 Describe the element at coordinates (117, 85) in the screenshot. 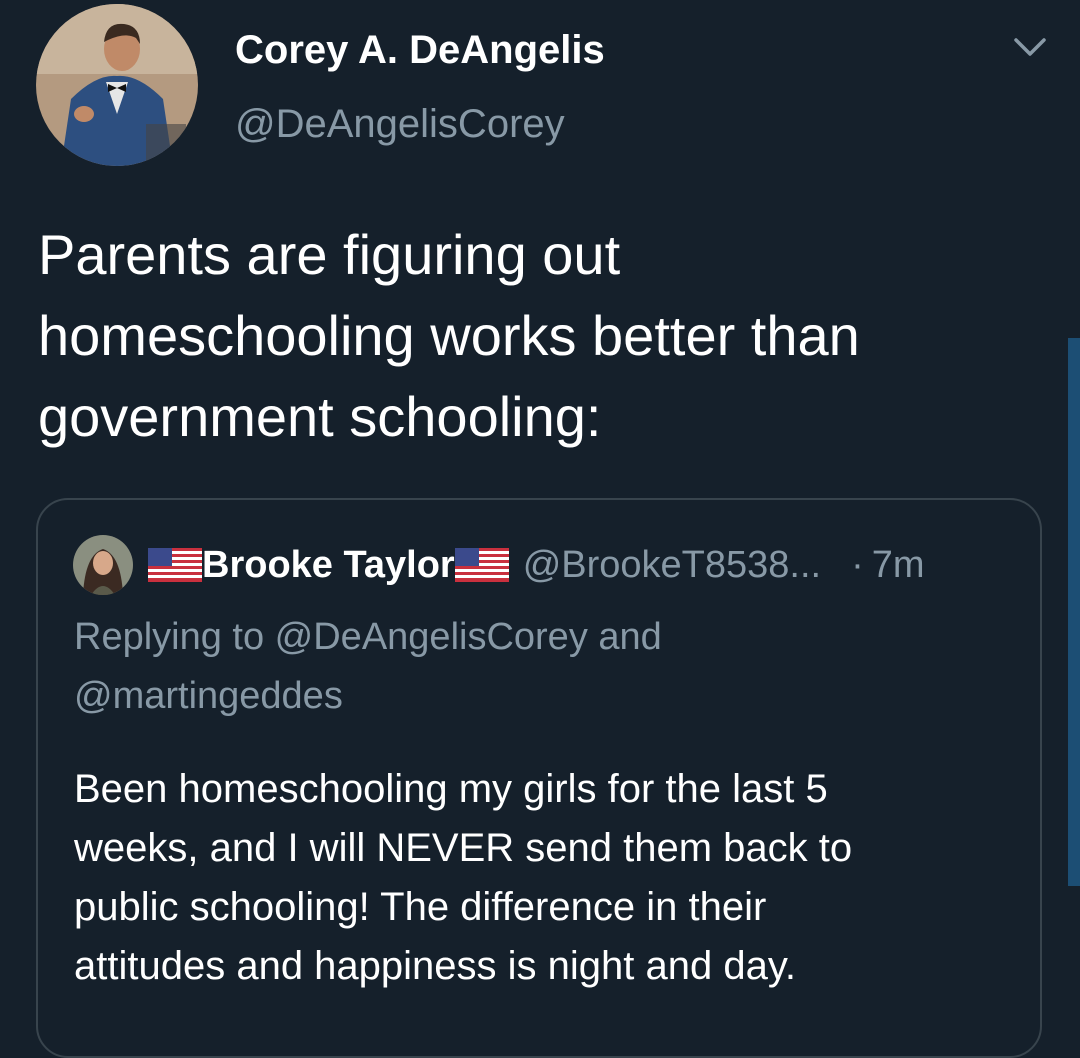

I see `author-avatar` at that location.